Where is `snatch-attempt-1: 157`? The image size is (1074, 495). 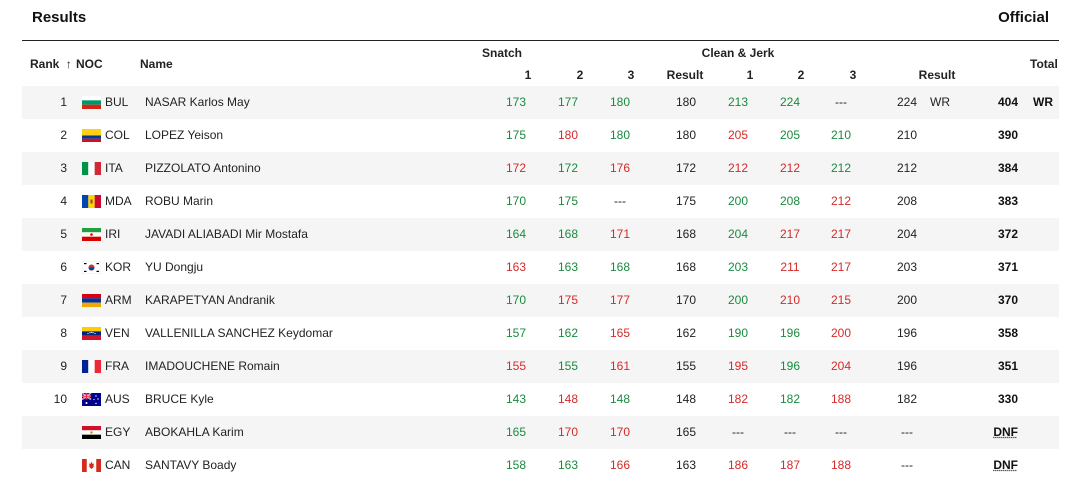
snatch-attempt-1: 157 is located at coordinates (516, 333).